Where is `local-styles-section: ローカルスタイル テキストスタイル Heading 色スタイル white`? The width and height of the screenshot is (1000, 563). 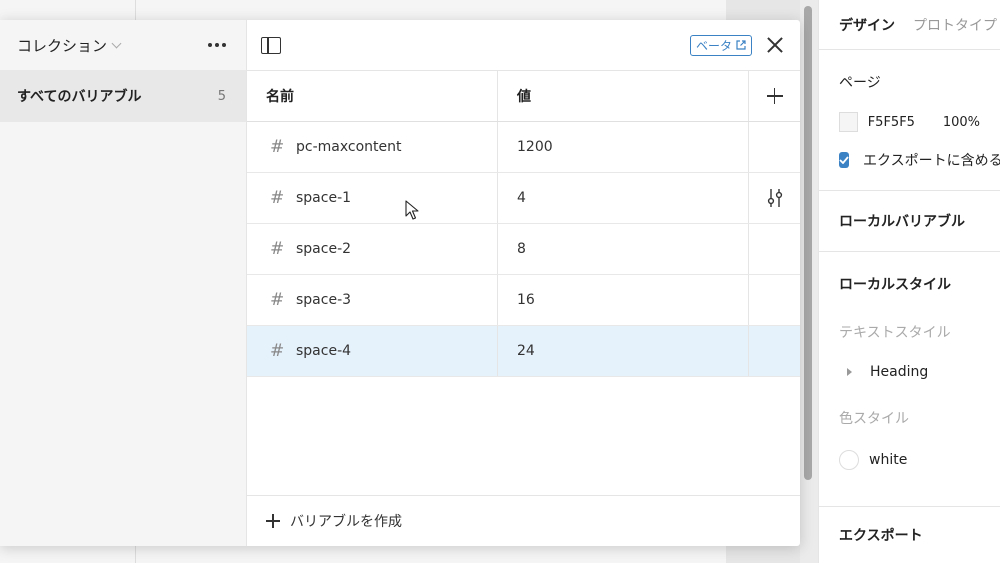 local-styles-section: ローカルスタイル テキストスタイル Heading 色スタイル white is located at coordinates (909, 379).